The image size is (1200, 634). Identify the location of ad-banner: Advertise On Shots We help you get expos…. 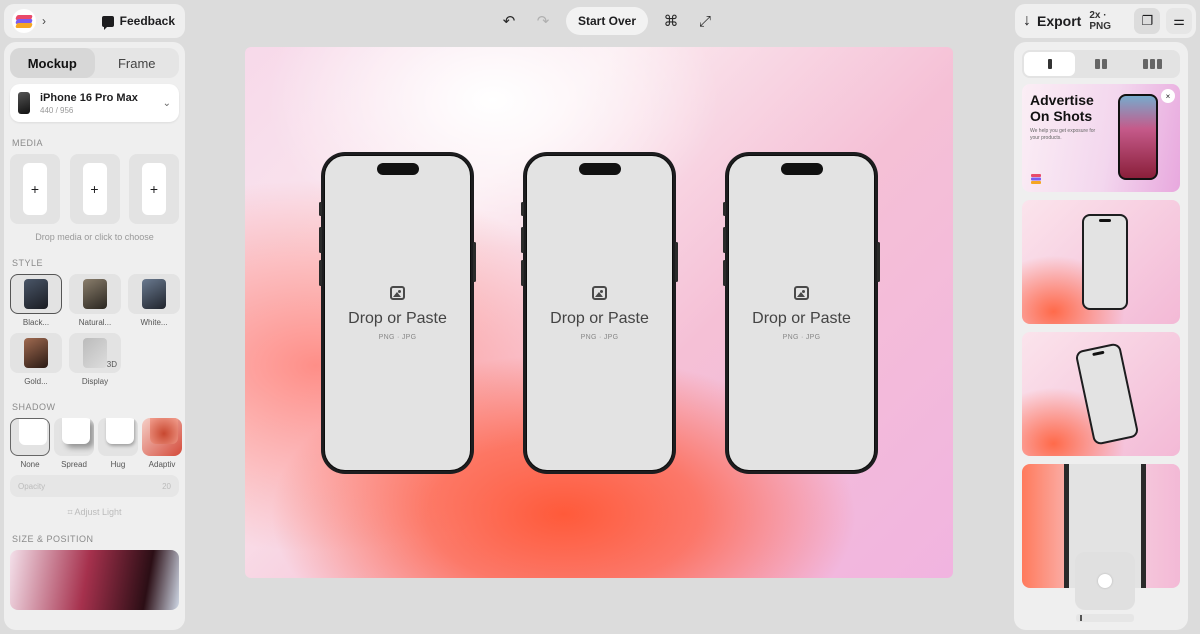
(1101, 138).